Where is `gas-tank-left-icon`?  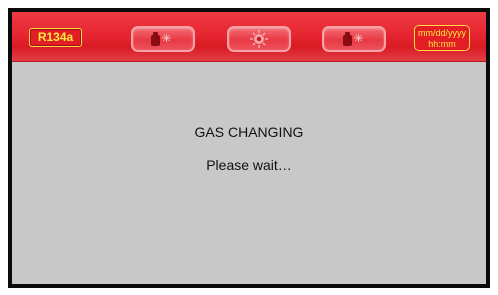
gas-tank-left-icon is located at coordinates (161, 39).